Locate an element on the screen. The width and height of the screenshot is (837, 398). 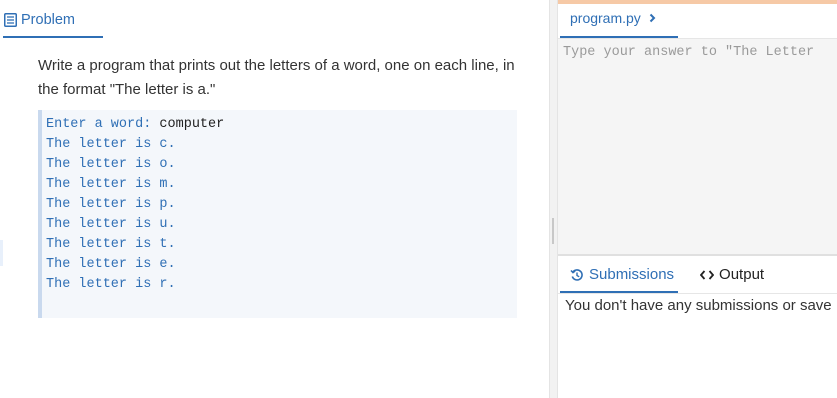
tab-submissions-label: Submissions is located at coordinates (632, 274).